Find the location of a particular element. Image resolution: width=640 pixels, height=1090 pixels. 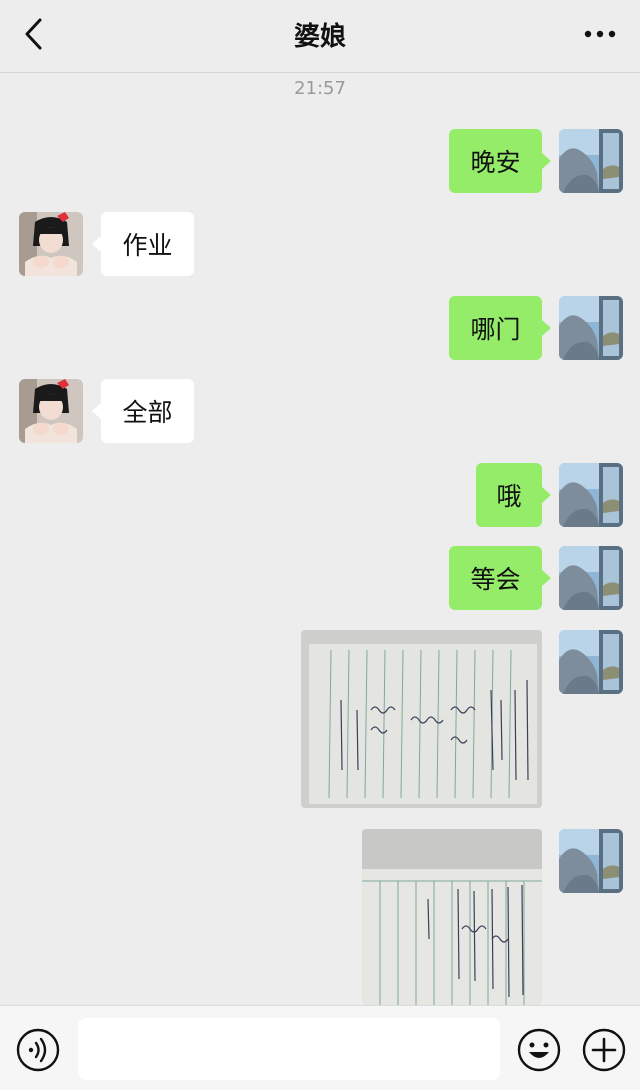

voice-button is located at coordinates (38, 1050).